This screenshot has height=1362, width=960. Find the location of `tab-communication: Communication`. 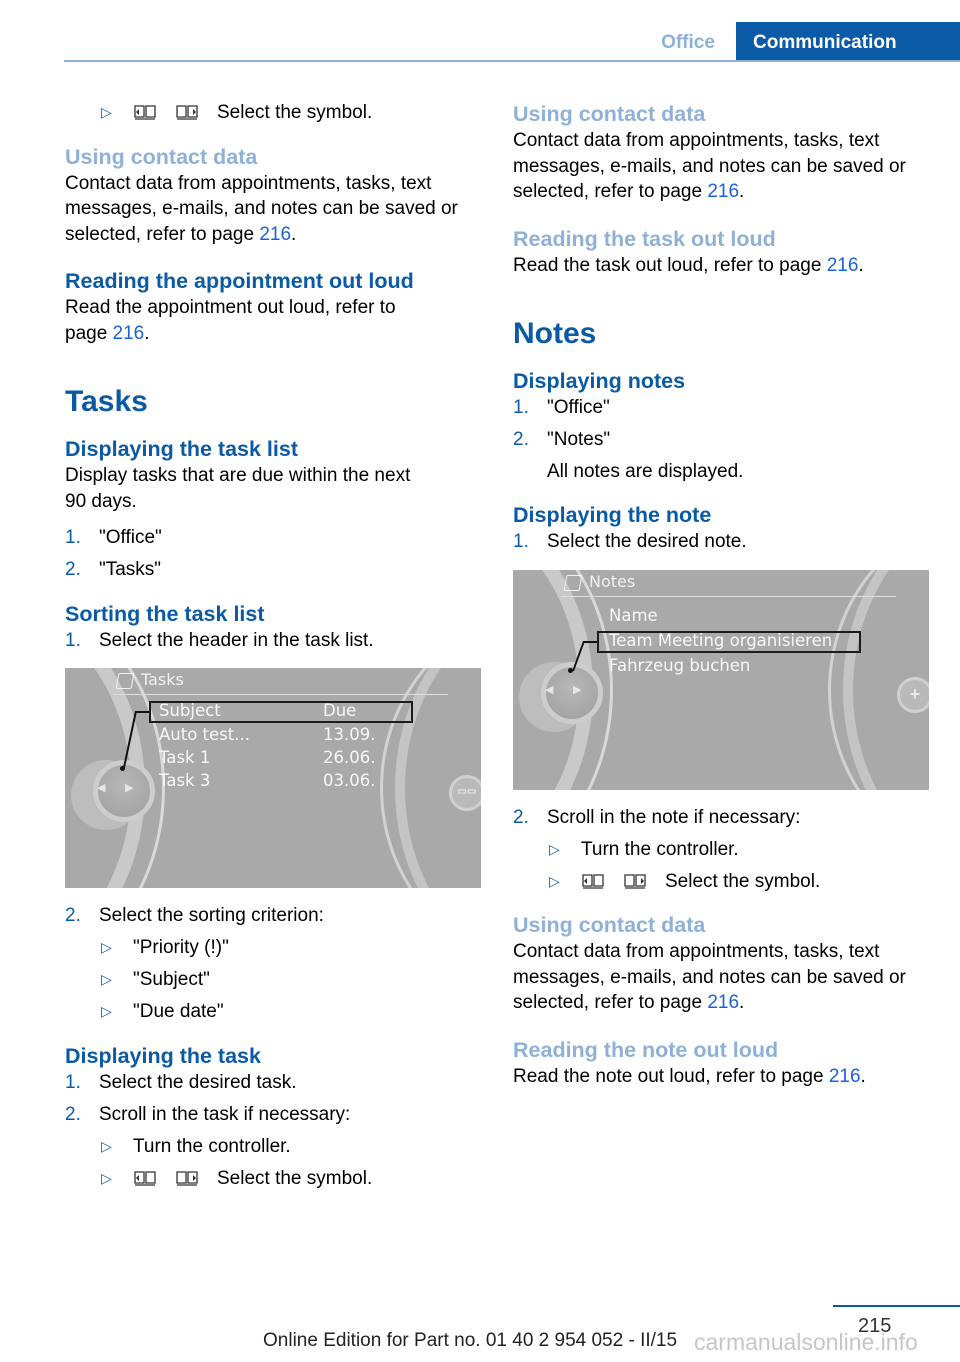

tab-communication: Communication is located at coordinates (848, 42).